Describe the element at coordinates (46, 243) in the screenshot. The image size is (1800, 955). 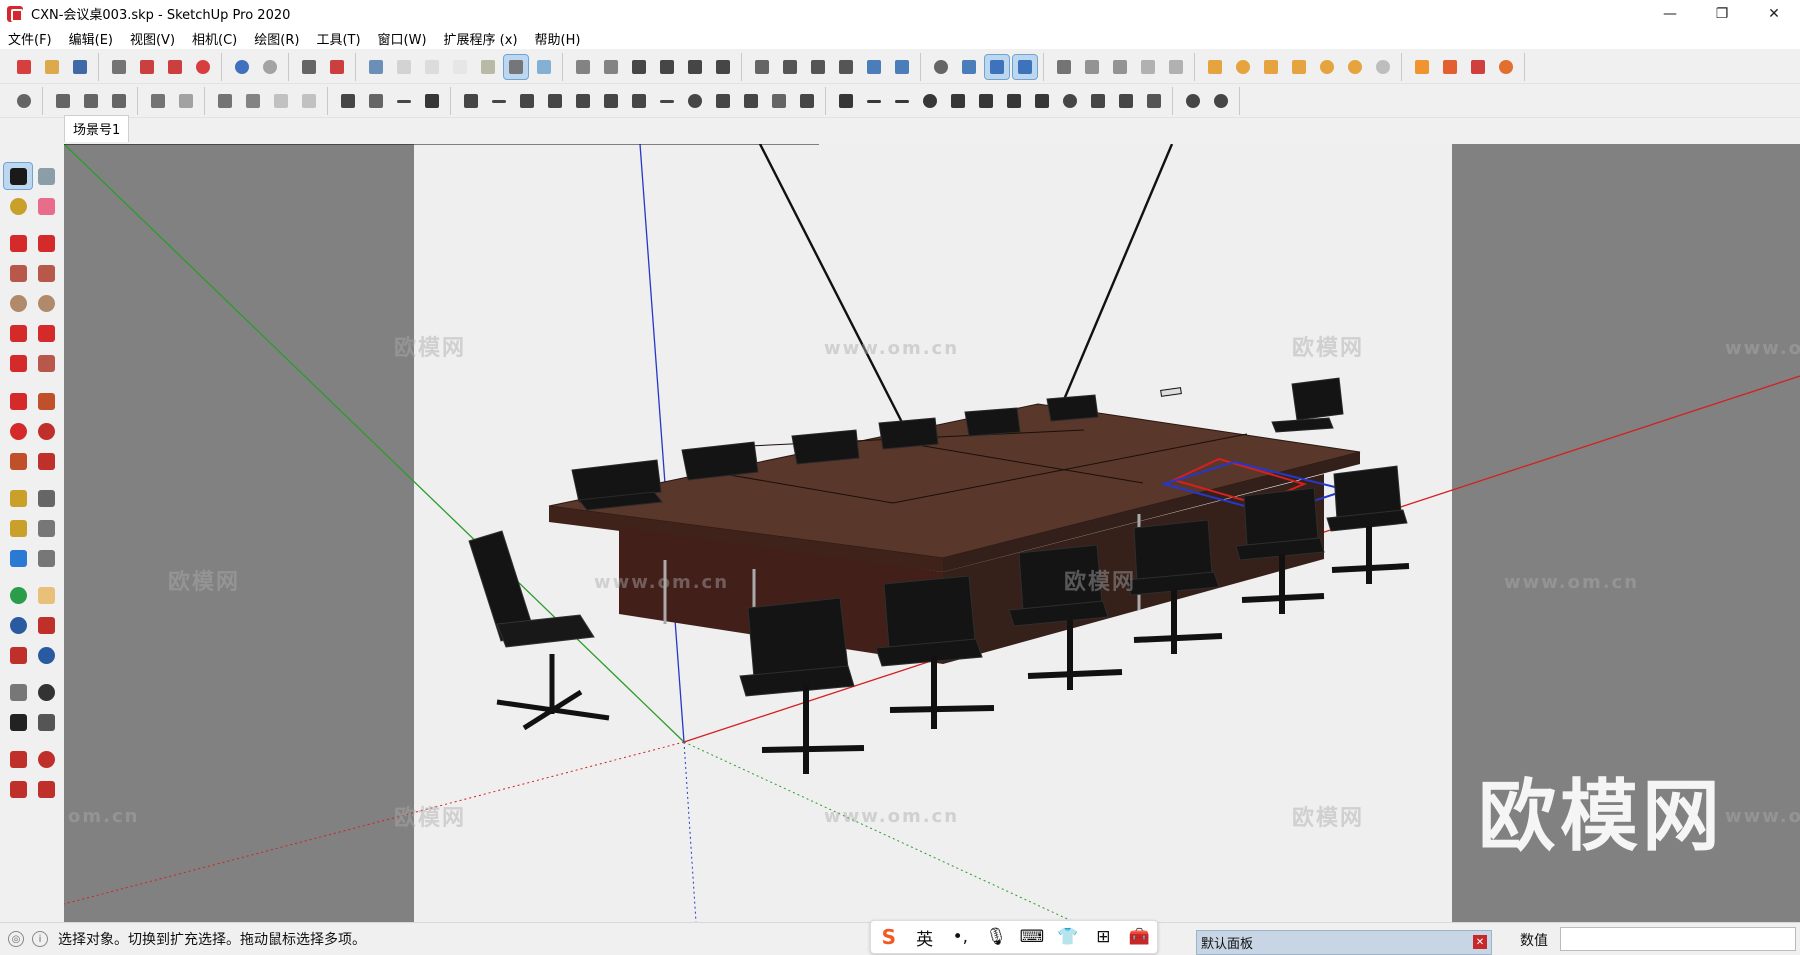
I see `freehand-tool` at that location.